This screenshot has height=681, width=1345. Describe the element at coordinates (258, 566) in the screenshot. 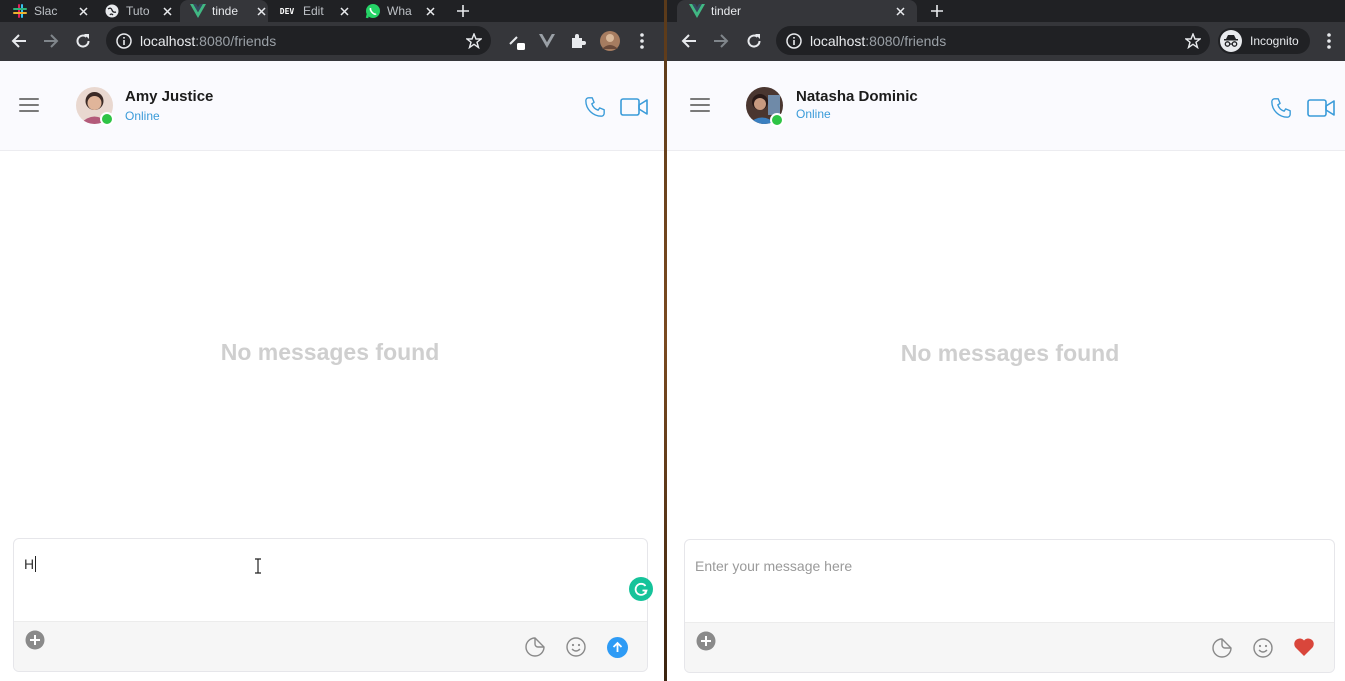

I see `text-cursor-icon` at that location.